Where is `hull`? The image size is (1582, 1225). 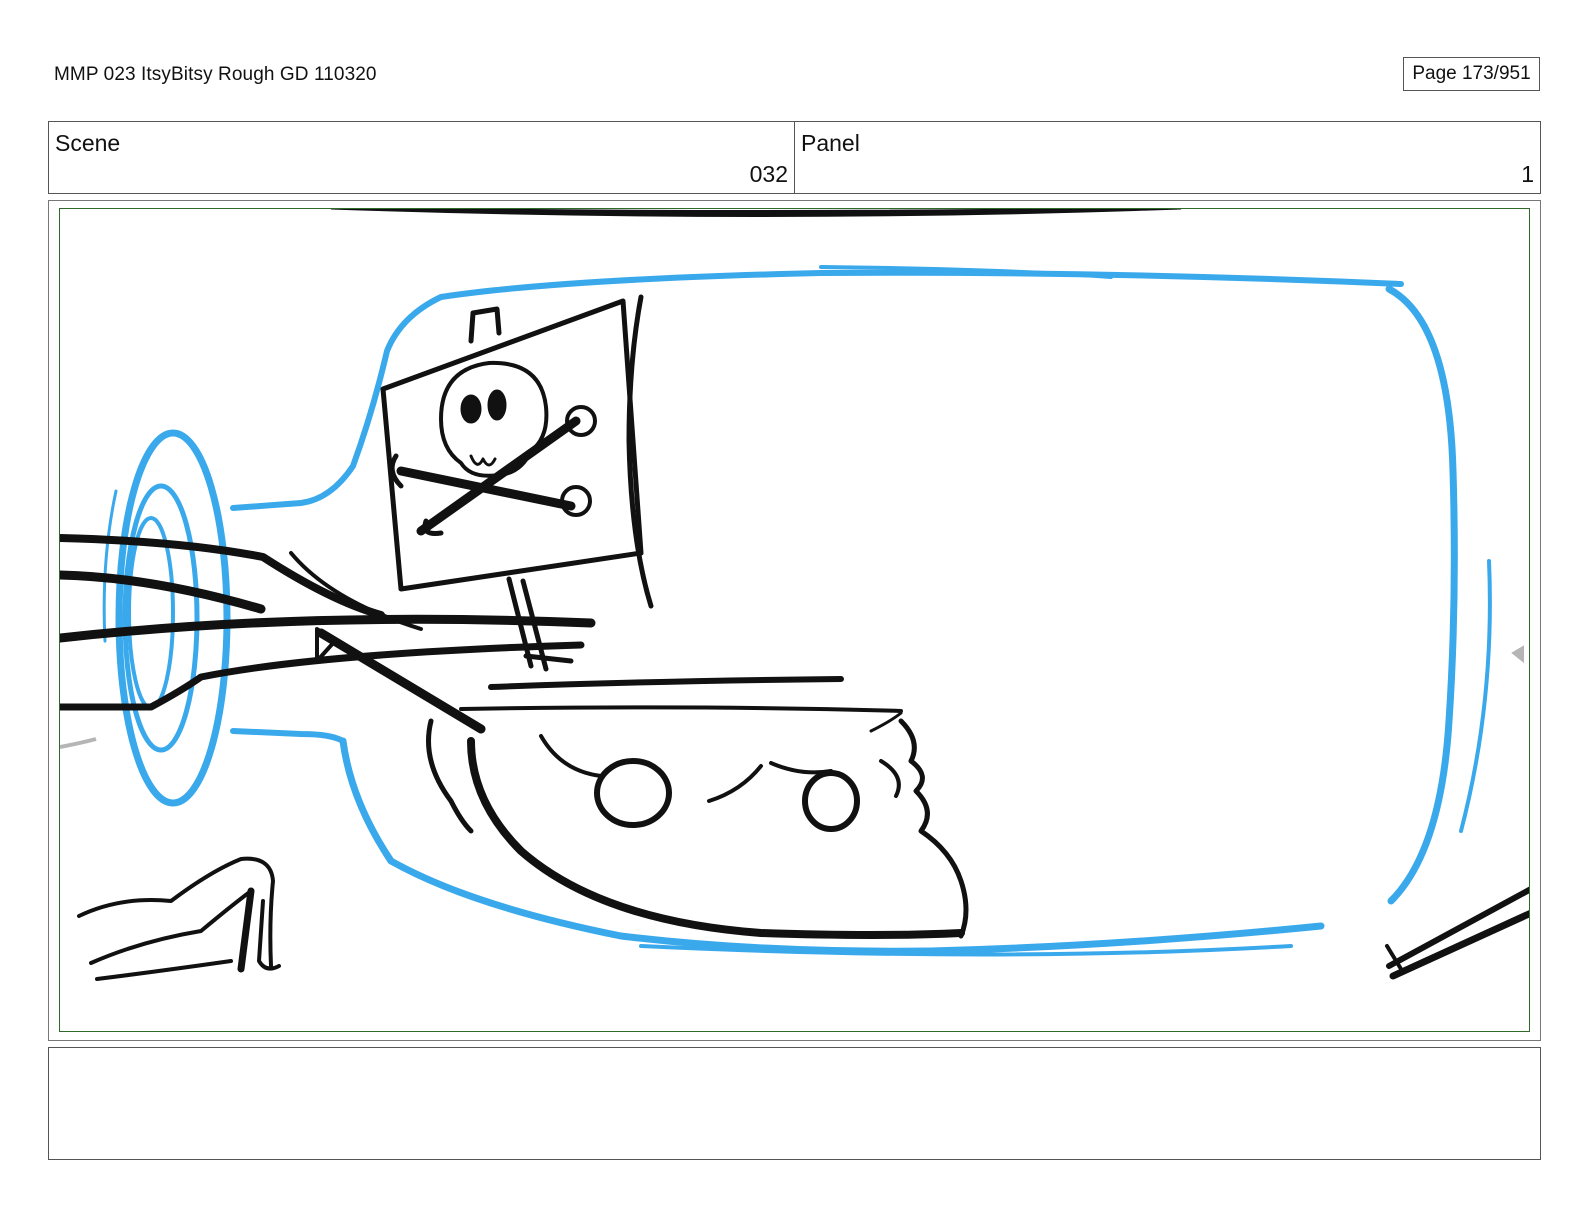 hull is located at coordinates (716, 838).